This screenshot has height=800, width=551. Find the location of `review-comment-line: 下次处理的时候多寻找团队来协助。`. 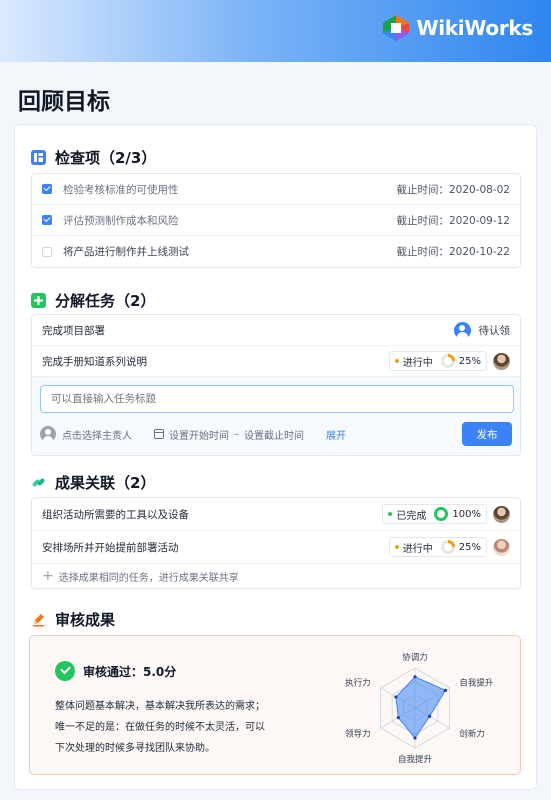

review-comment-line: 下次处理的时候多寻找团队来协助。 is located at coordinates (135, 748).